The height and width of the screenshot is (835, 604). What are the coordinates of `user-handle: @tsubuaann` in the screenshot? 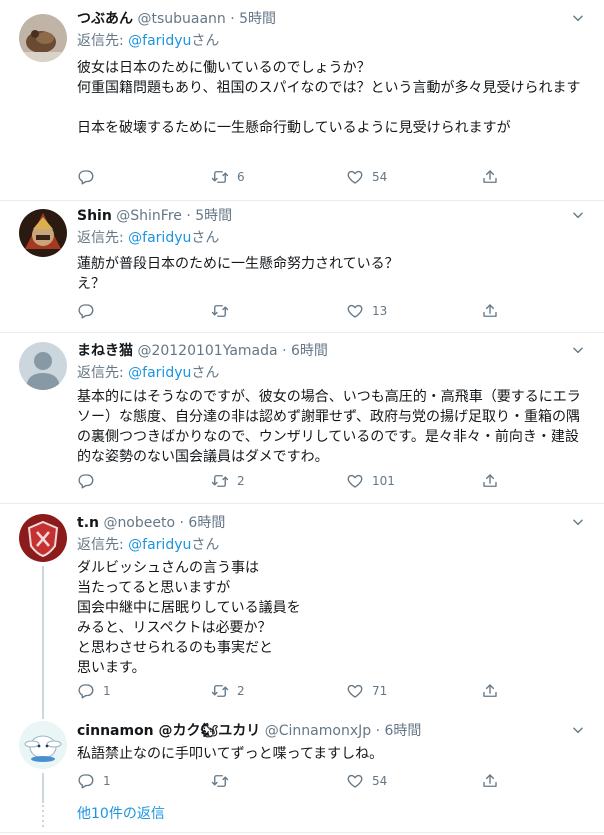 It's located at (181, 19).